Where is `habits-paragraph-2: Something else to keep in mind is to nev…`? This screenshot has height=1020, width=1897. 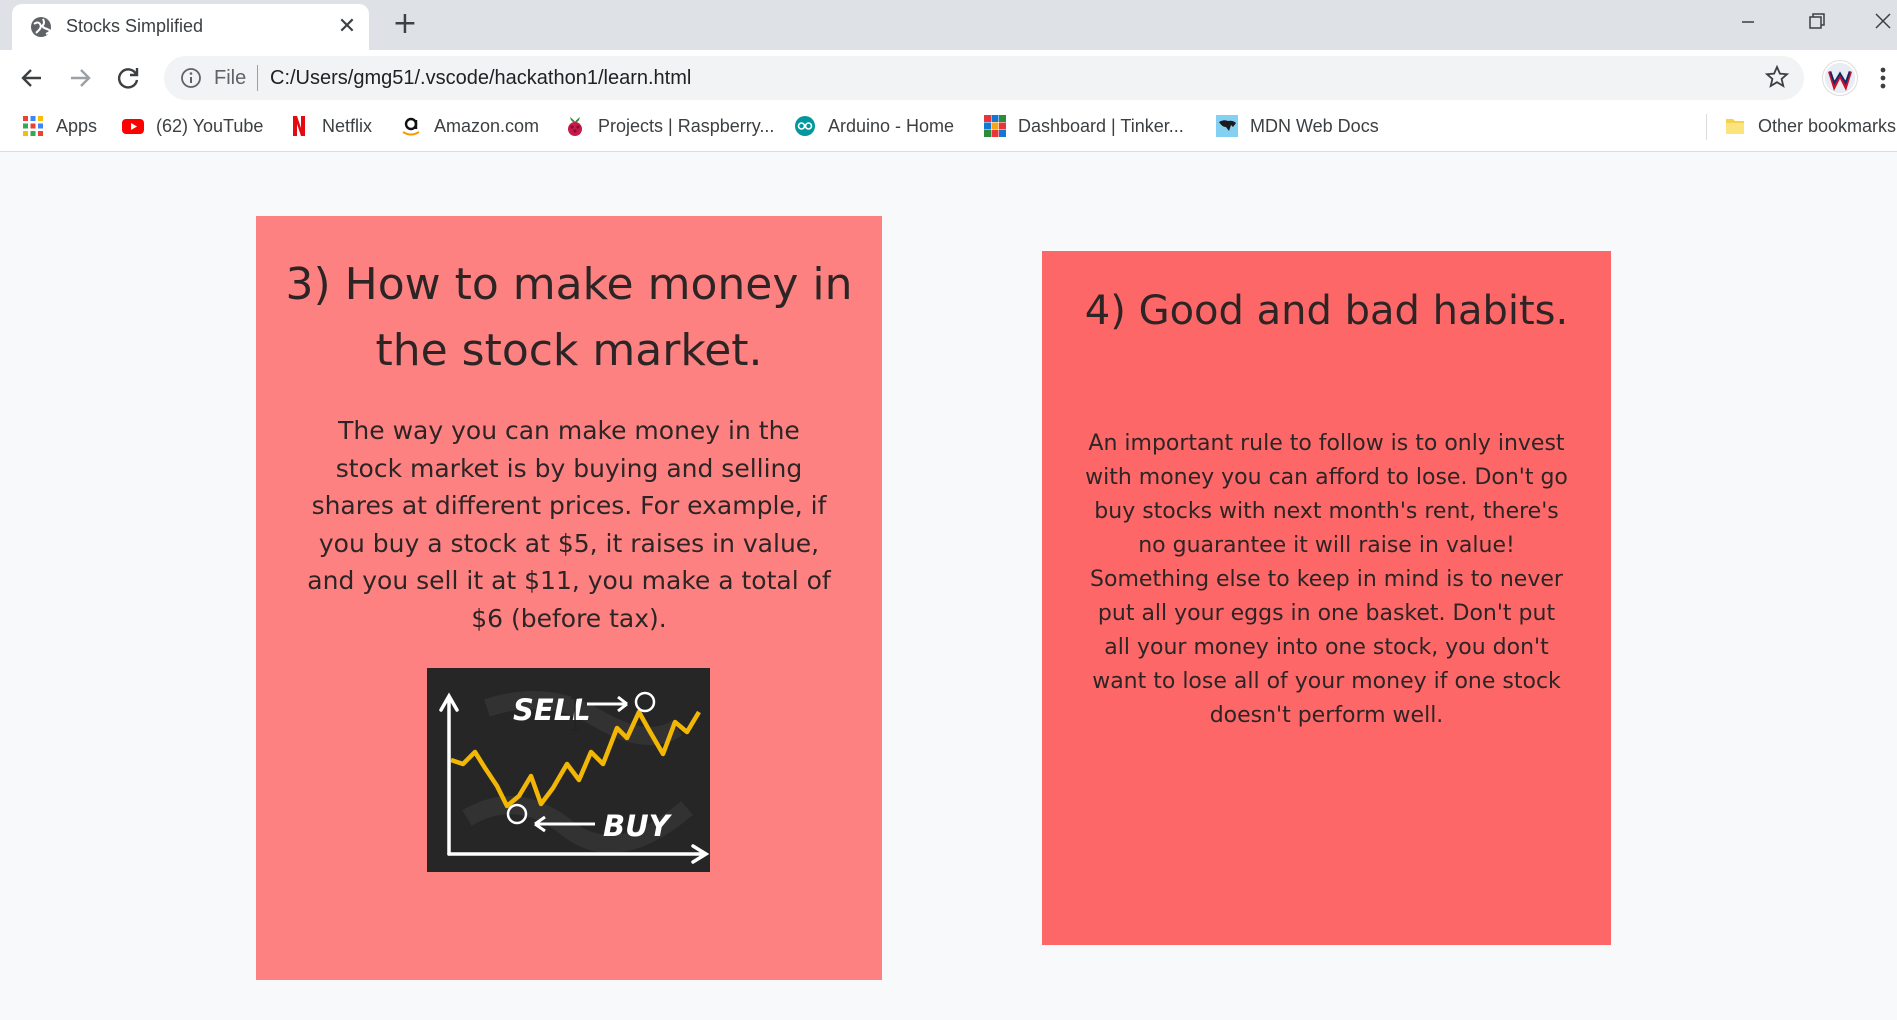 habits-paragraph-2: Something else to keep in mind is to nev… is located at coordinates (1326, 647).